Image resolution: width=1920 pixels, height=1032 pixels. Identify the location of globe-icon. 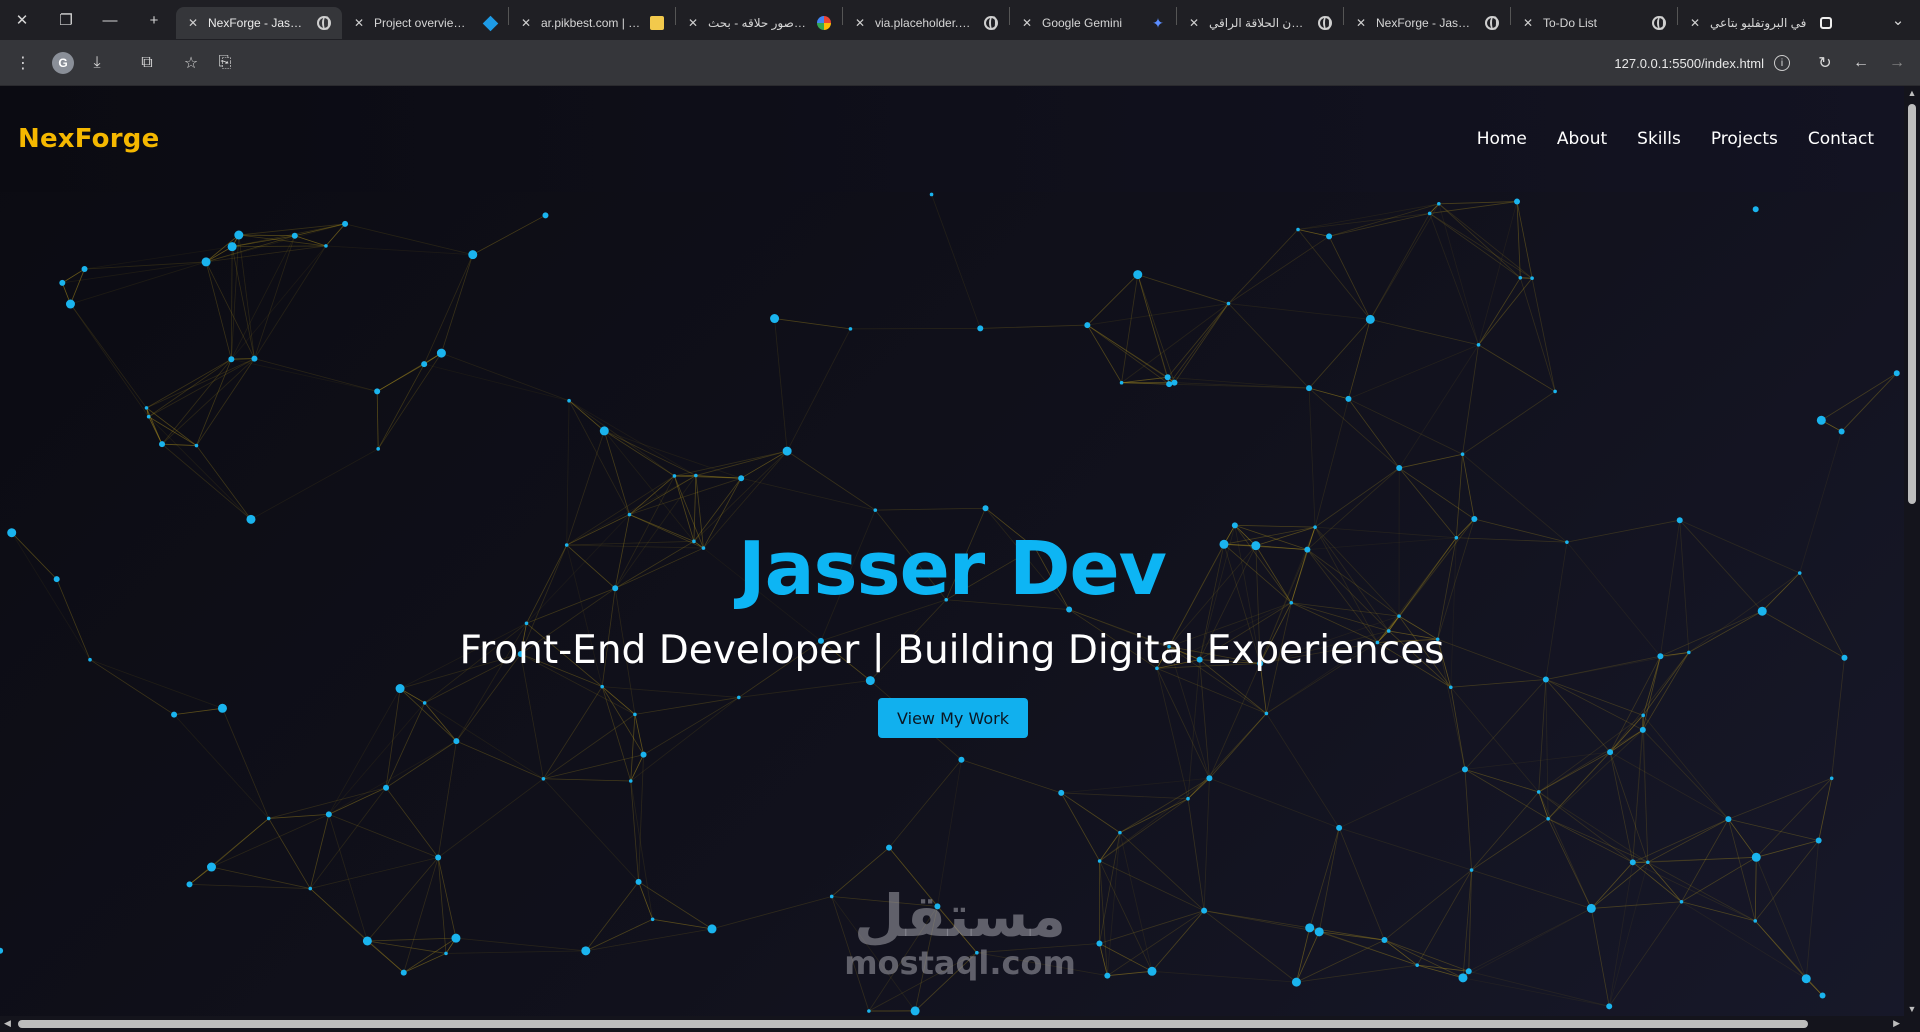
(1325, 23).